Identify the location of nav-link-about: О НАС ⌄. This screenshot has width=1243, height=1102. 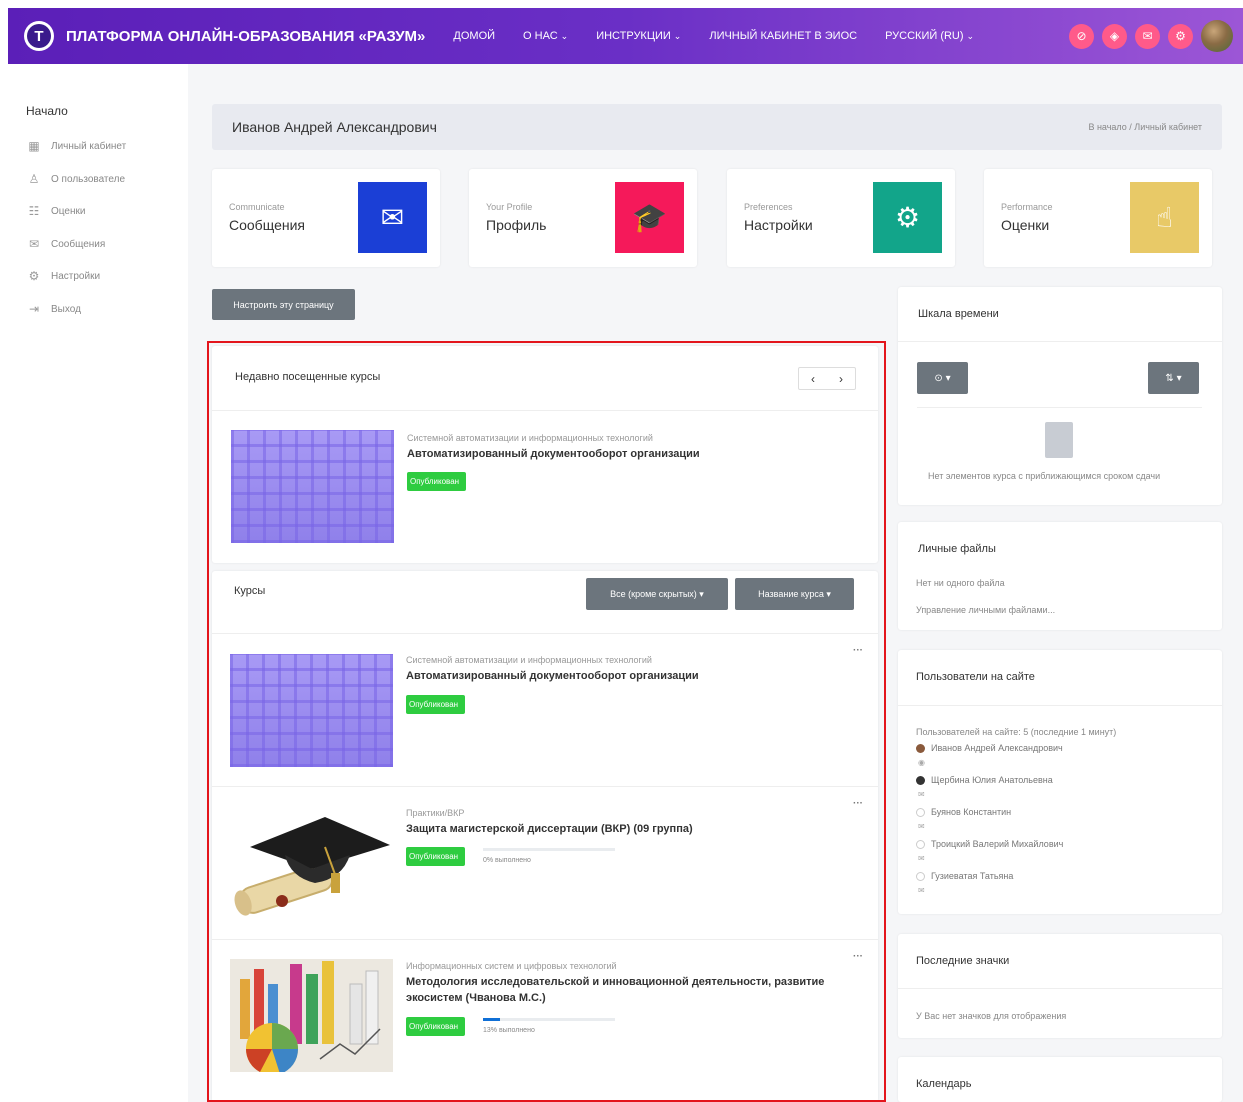
(545, 36).